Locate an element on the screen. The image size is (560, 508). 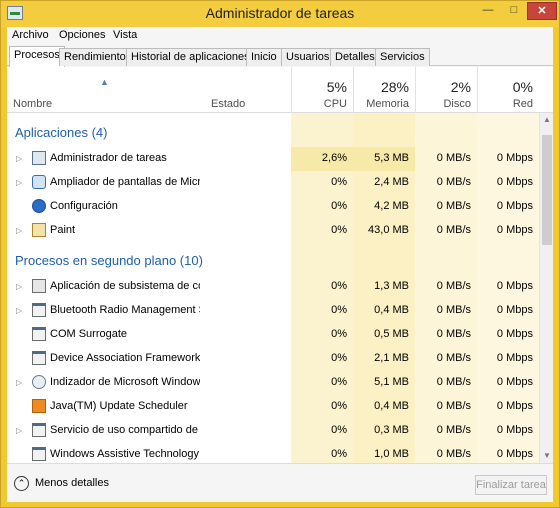
header-cpu-percent: 5% is located at coordinates (336, 87).